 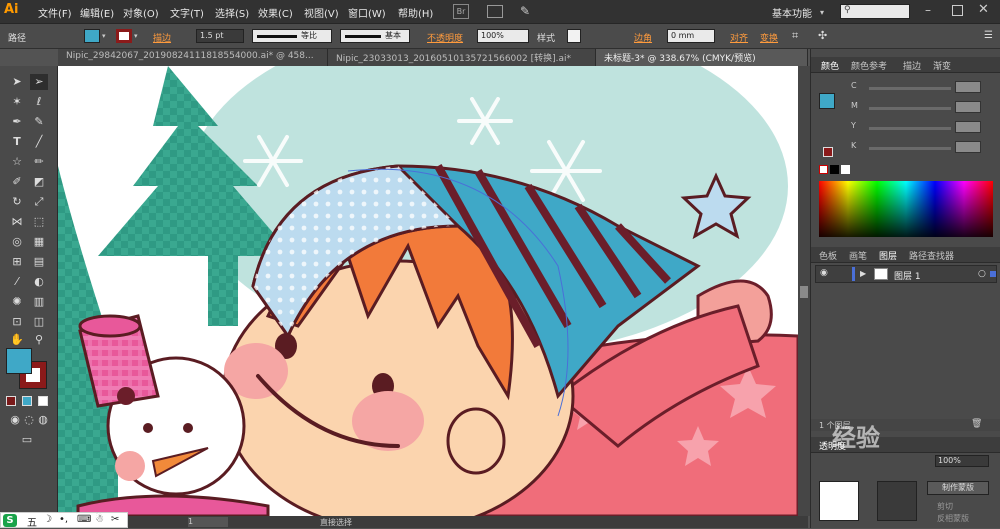 What do you see at coordinates (17, 122) in the screenshot?
I see `pen-tool-icon: ✒` at bounding box center [17, 122].